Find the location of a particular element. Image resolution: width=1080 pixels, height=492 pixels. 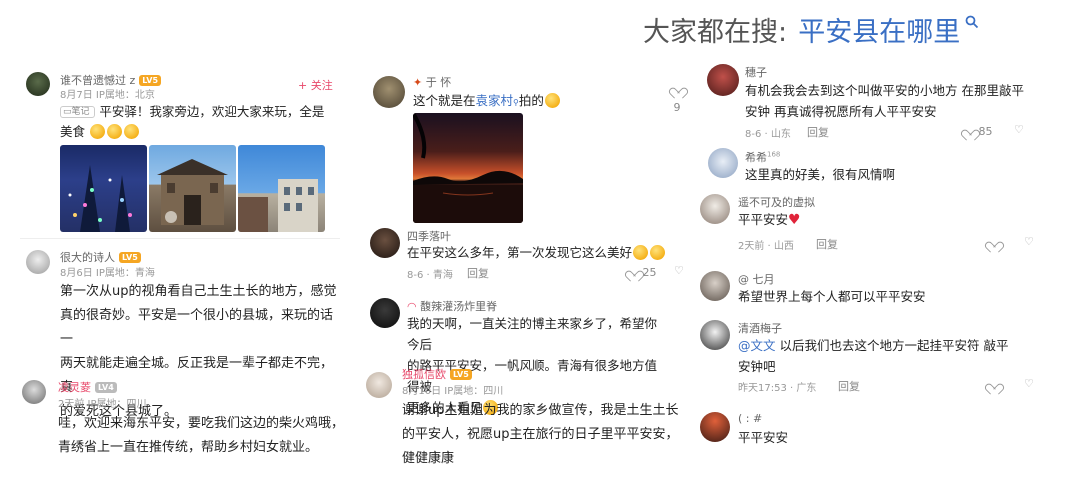

comment-text: 希望世界上每个人都可以平平安安 is located at coordinates (832, 296).